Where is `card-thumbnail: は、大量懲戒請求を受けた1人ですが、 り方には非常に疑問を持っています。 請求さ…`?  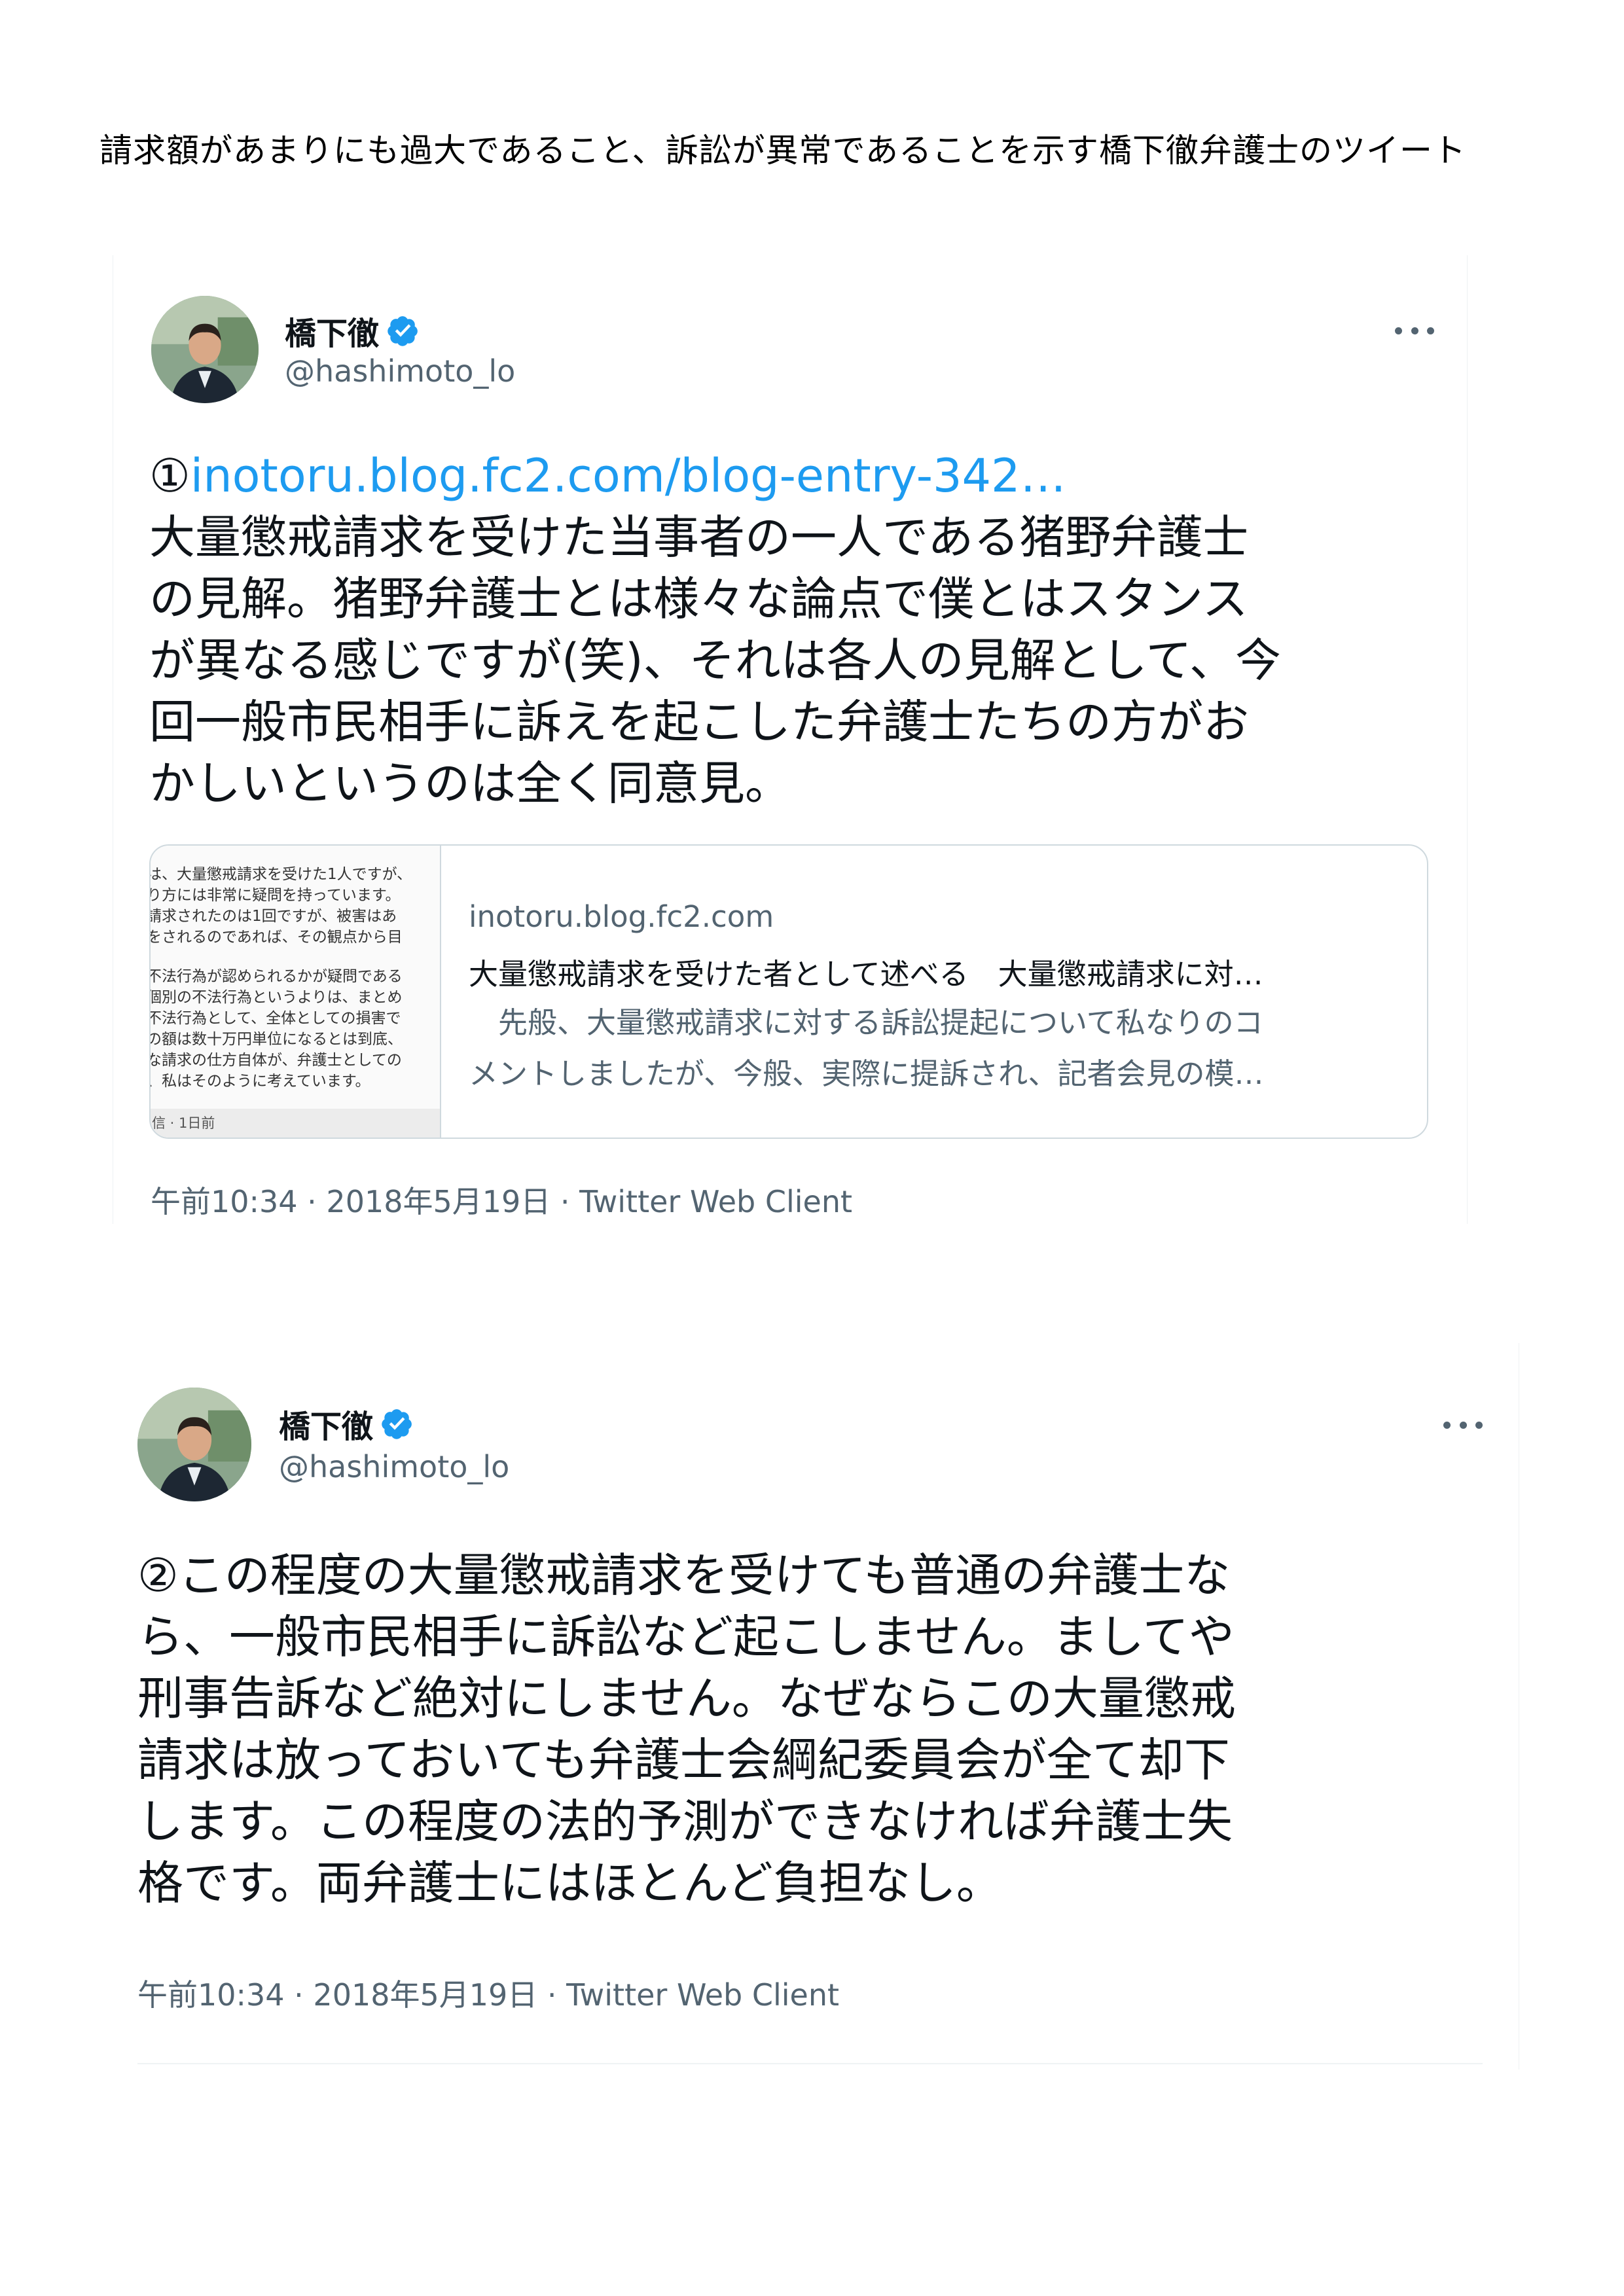
card-thumbnail: は、大量懲戒請求を受けた1人ですが、 り方には非常に疑問を持っています。 請求さ… is located at coordinates (296, 992).